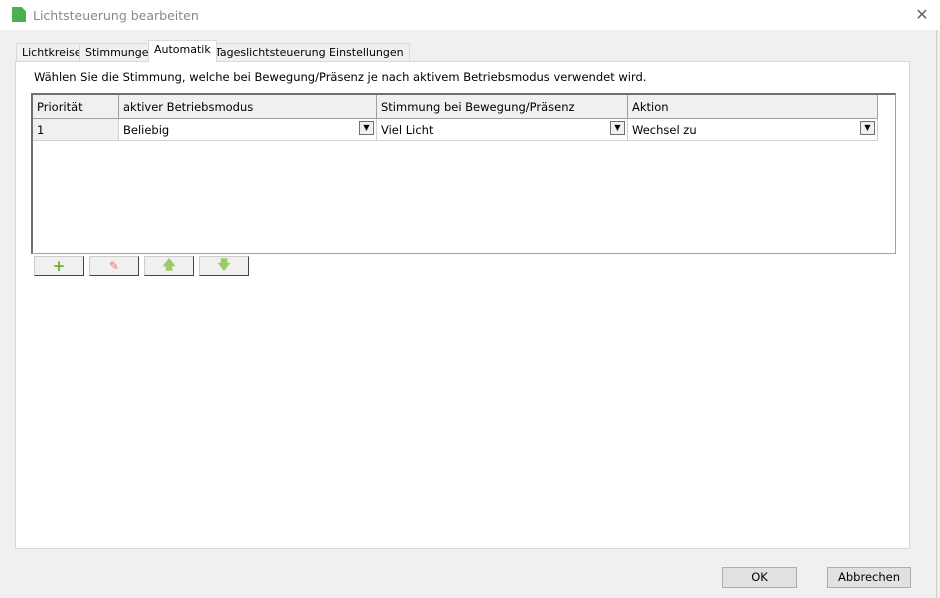 This screenshot has width=940, height=598. What do you see at coordinates (116, 15) in the screenshot?
I see `window-title: Lichtsteuerung bearbeiten` at bounding box center [116, 15].